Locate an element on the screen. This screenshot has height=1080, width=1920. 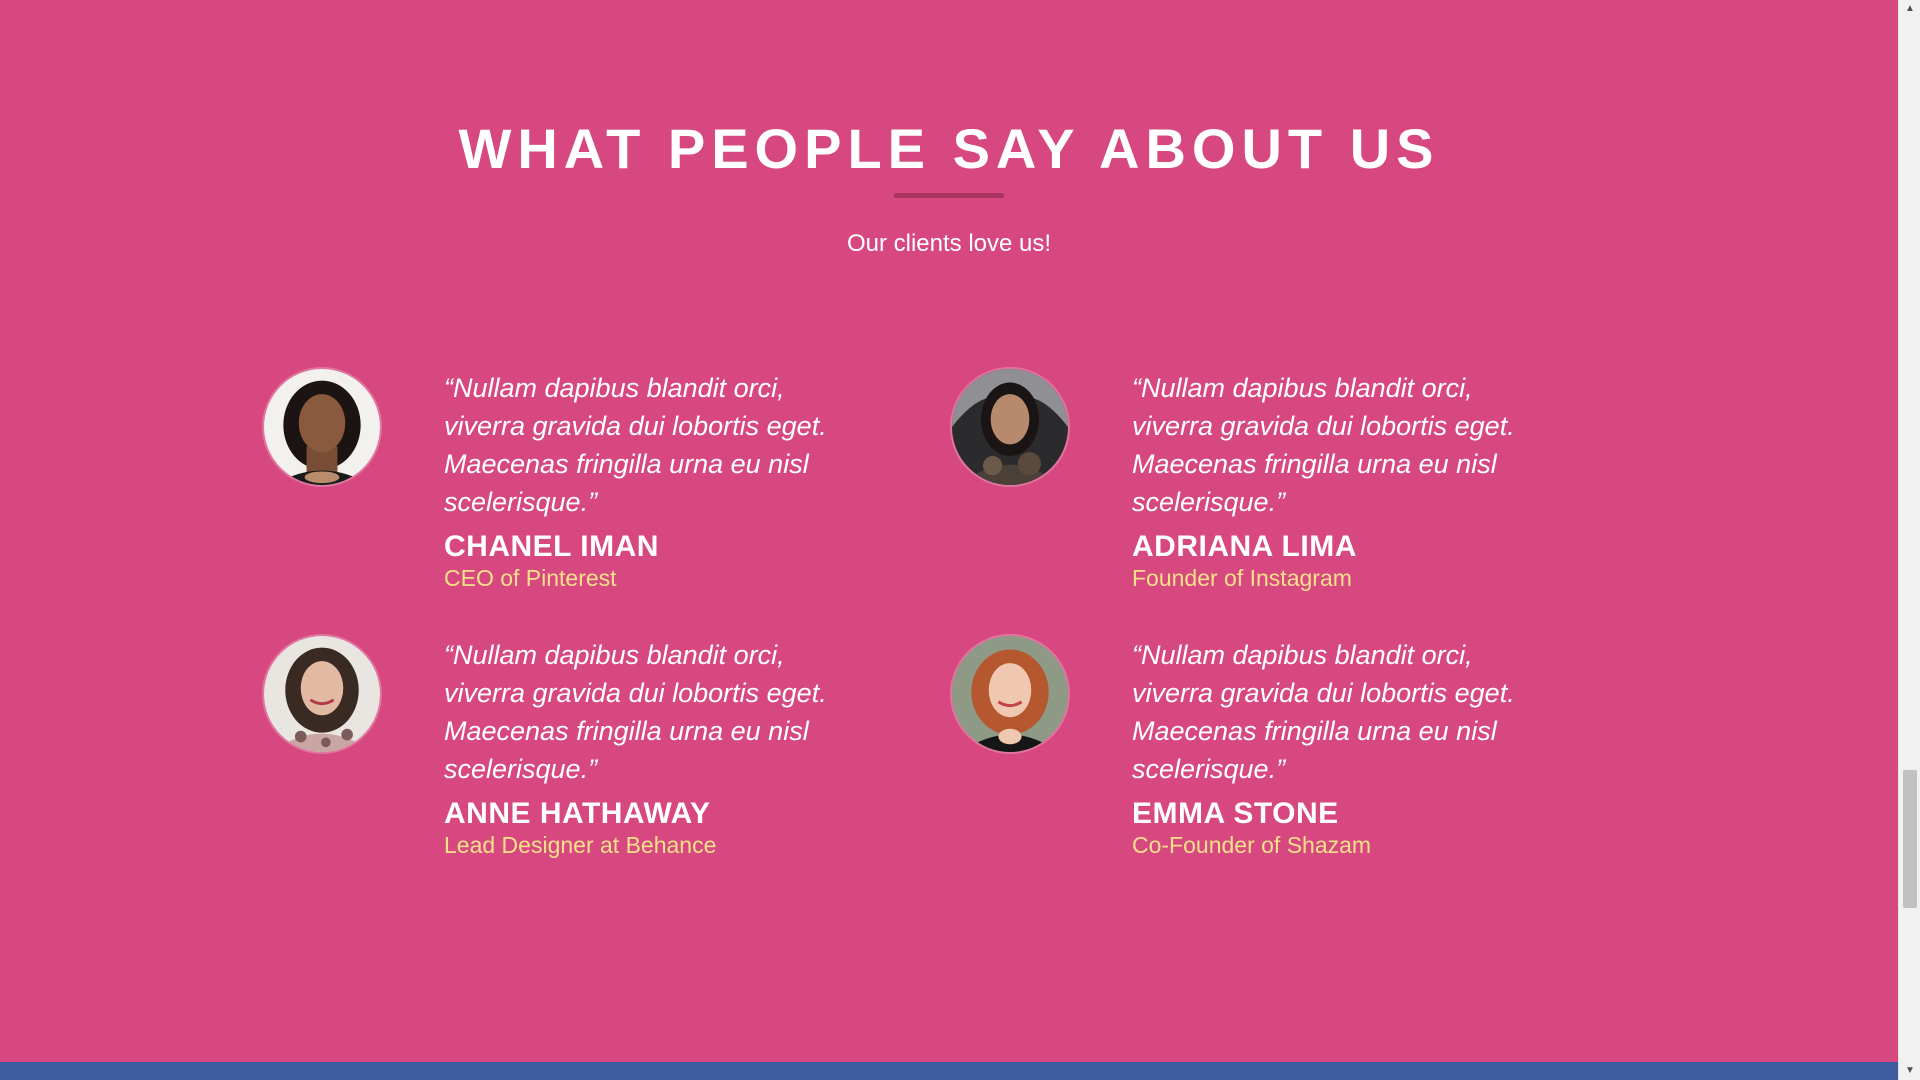
client-name: CHANEL IMAN is located at coordinates (551, 546).